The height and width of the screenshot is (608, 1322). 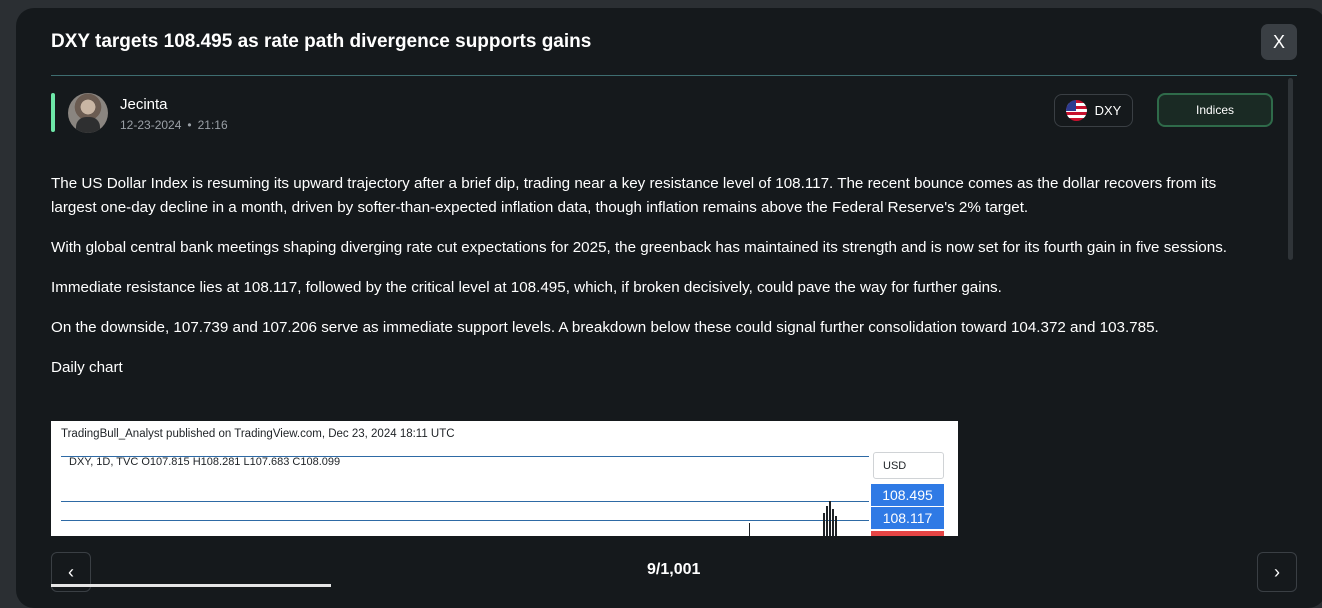 What do you see at coordinates (212, 125) in the screenshot?
I see `post-time: 21:16` at bounding box center [212, 125].